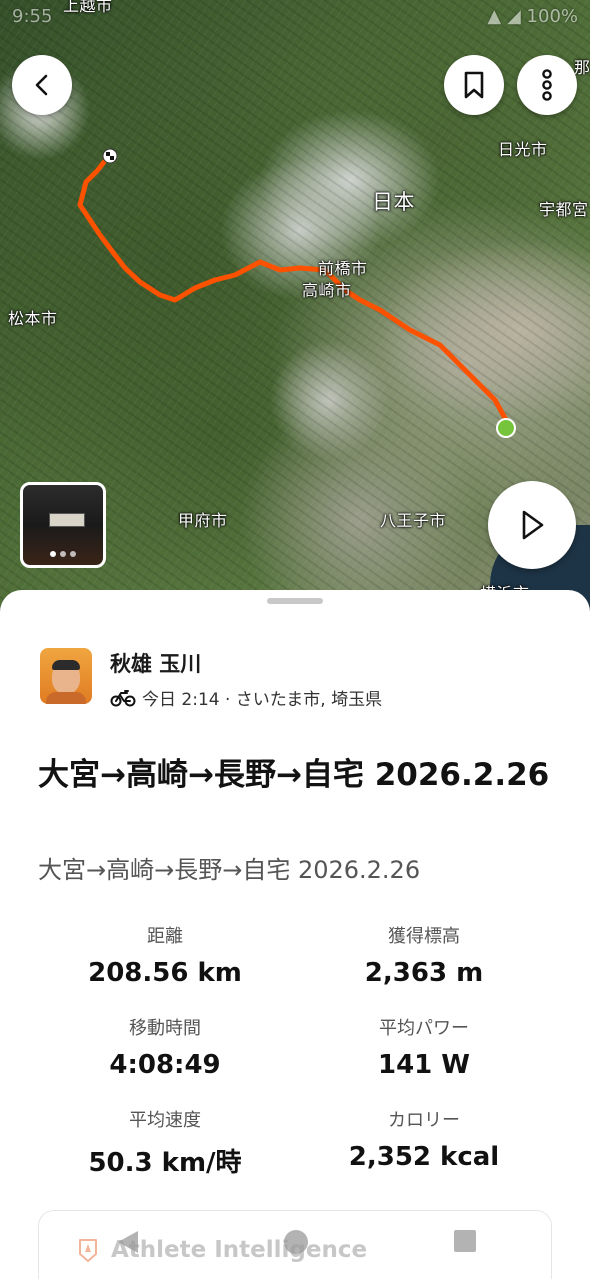  Describe the element at coordinates (413, 520) in the screenshot. I see `city-hachioji: 八王子市` at that location.